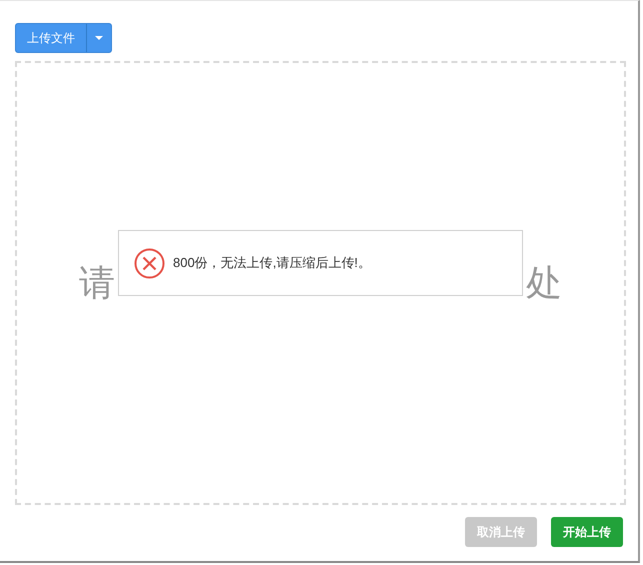  I want to click on toast-message: 800份，无法上传,请压缩后上传!。, so click(272, 263).